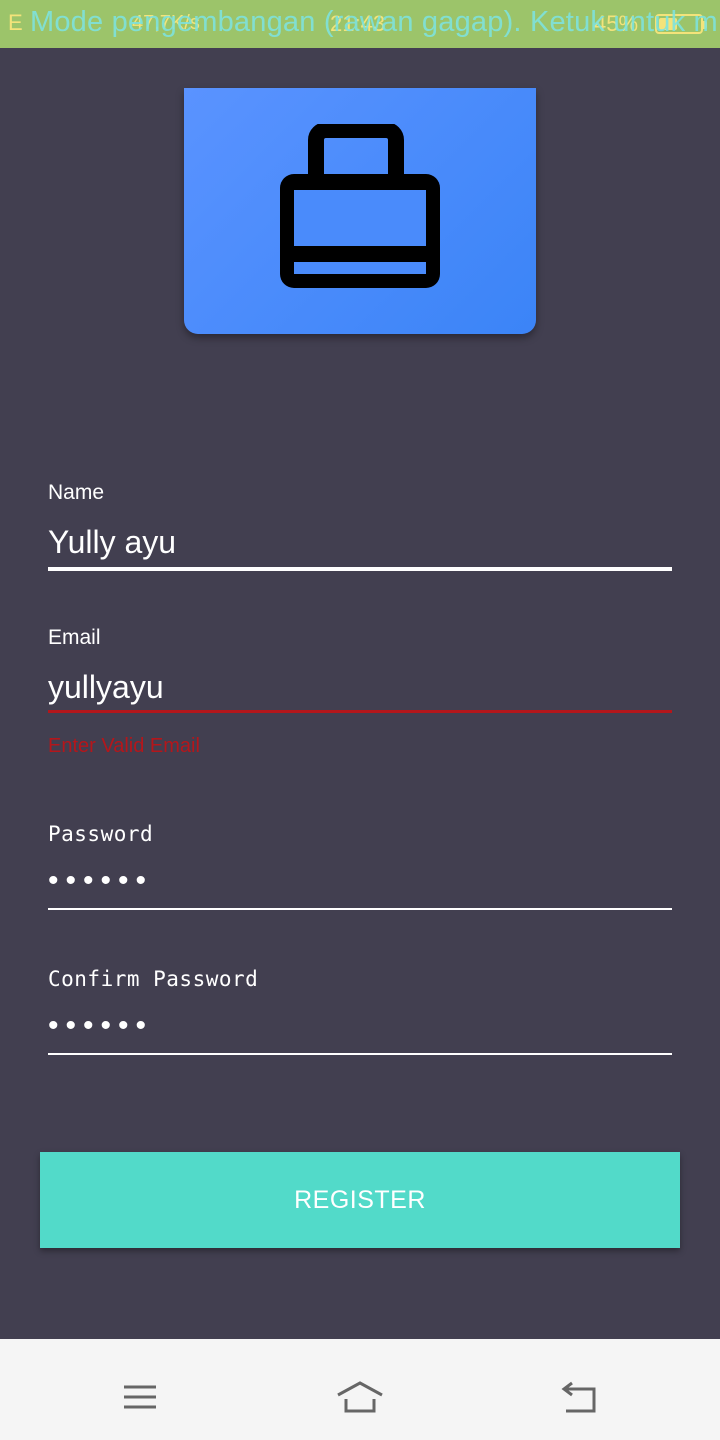 The image size is (720, 1440). What do you see at coordinates (76, 492) in the screenshot?
I see `name-label: Name` at bounding box center [76, 492].